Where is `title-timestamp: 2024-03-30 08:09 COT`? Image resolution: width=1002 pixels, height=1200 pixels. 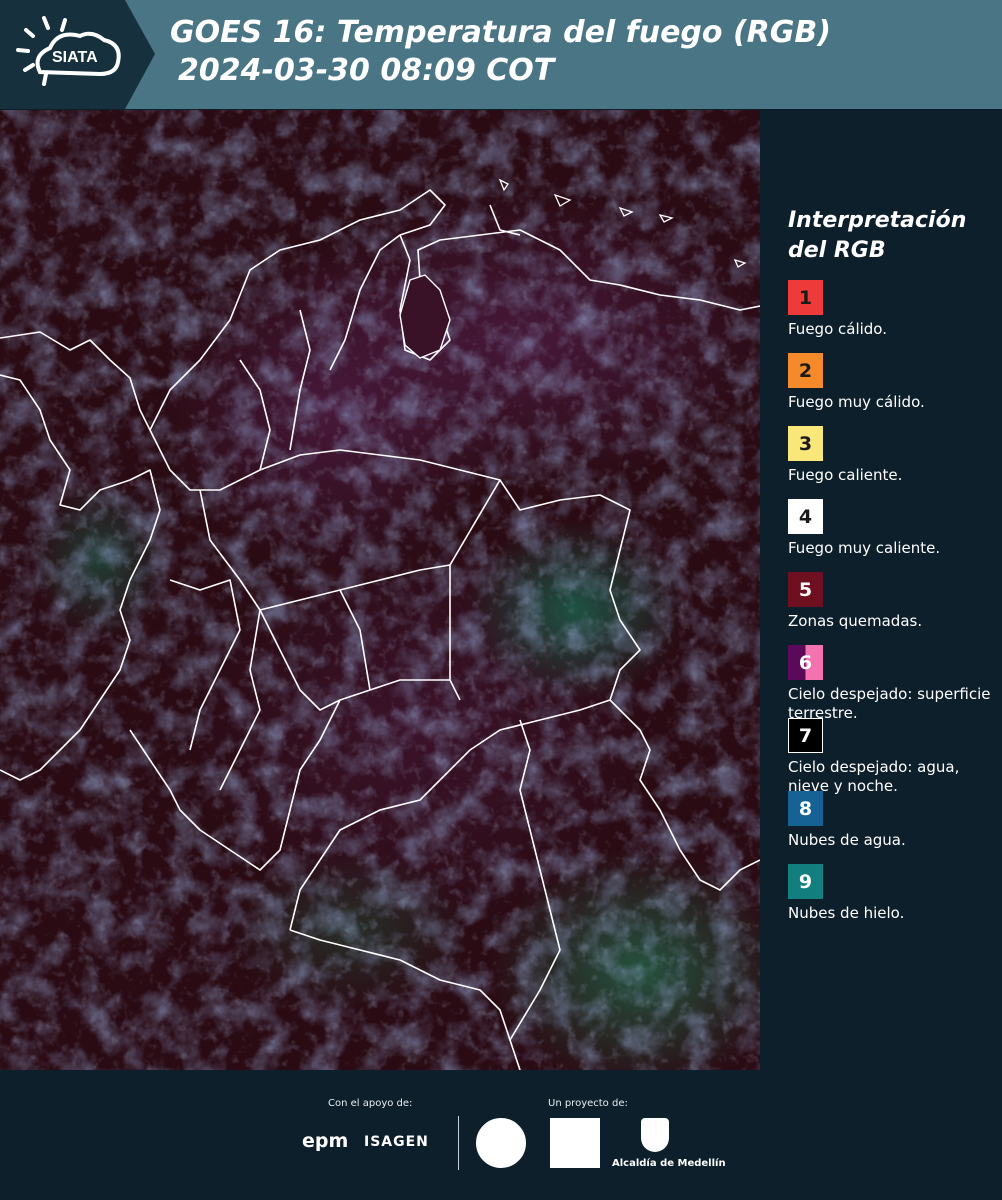
title-timestamp: 2024-03-30 08:09 COT is located at coordinates (366, 70).